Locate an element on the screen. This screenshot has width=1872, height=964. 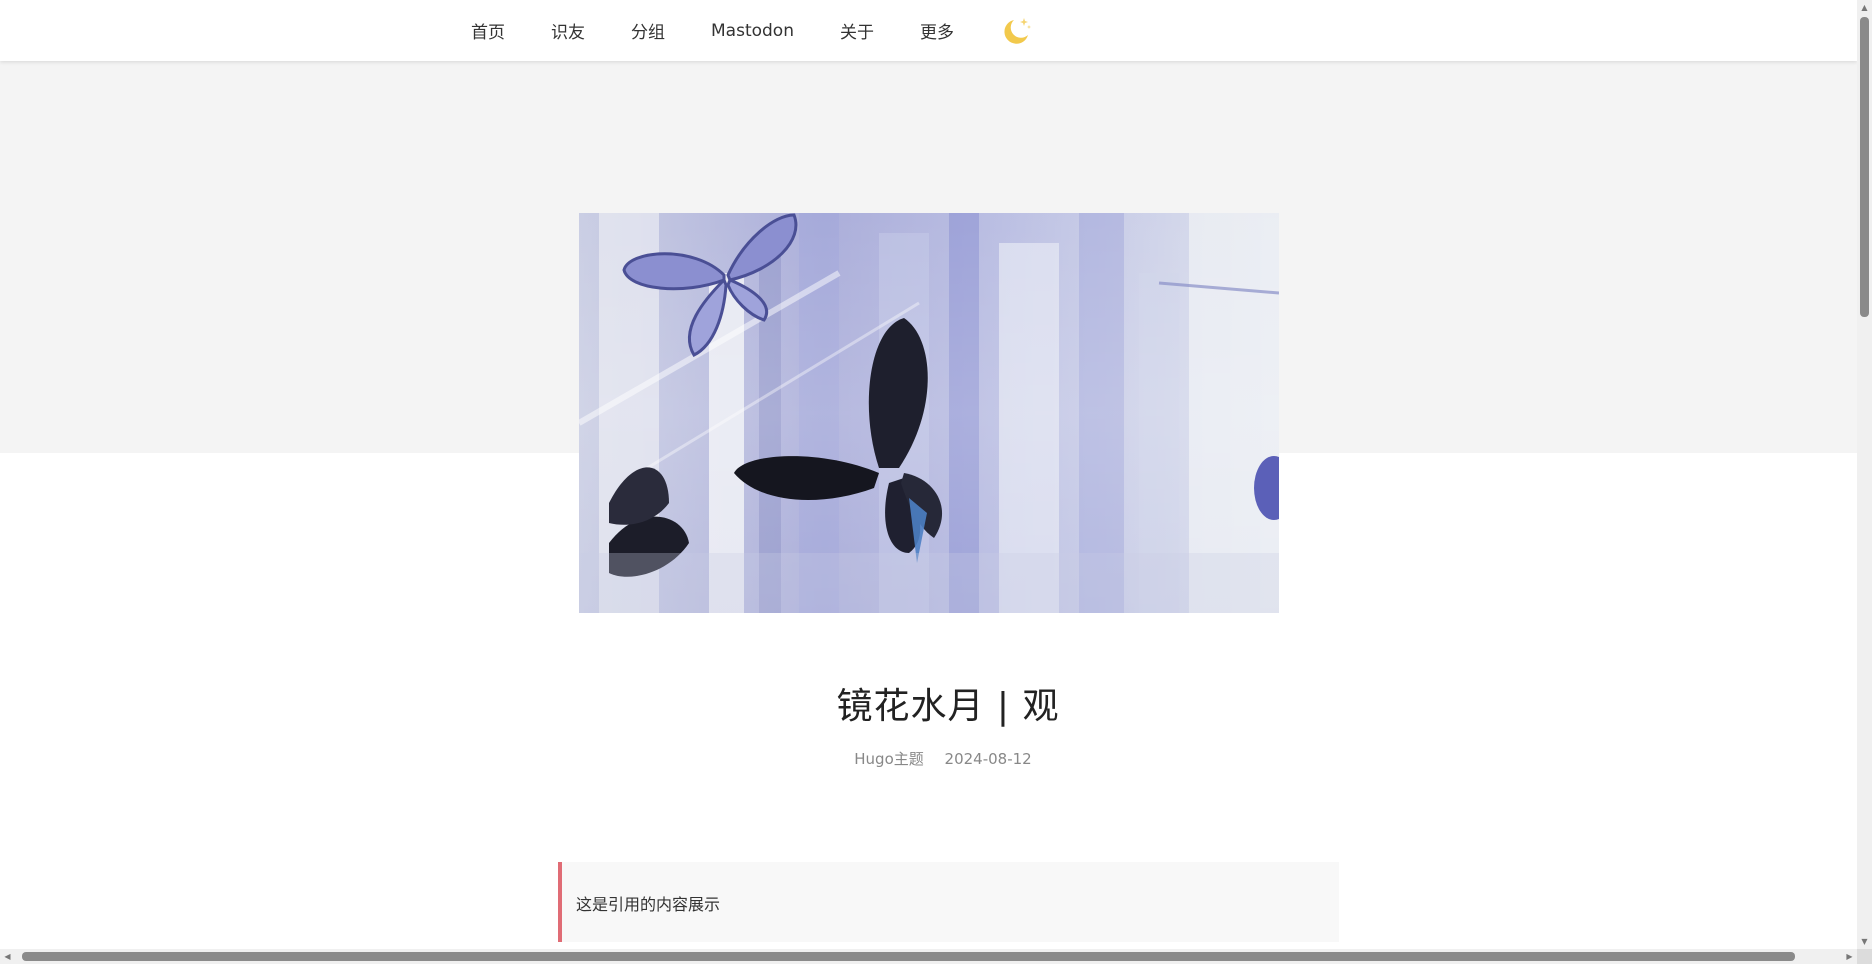
vertical-scroll-thumb is located at coordinates (1864, 167).